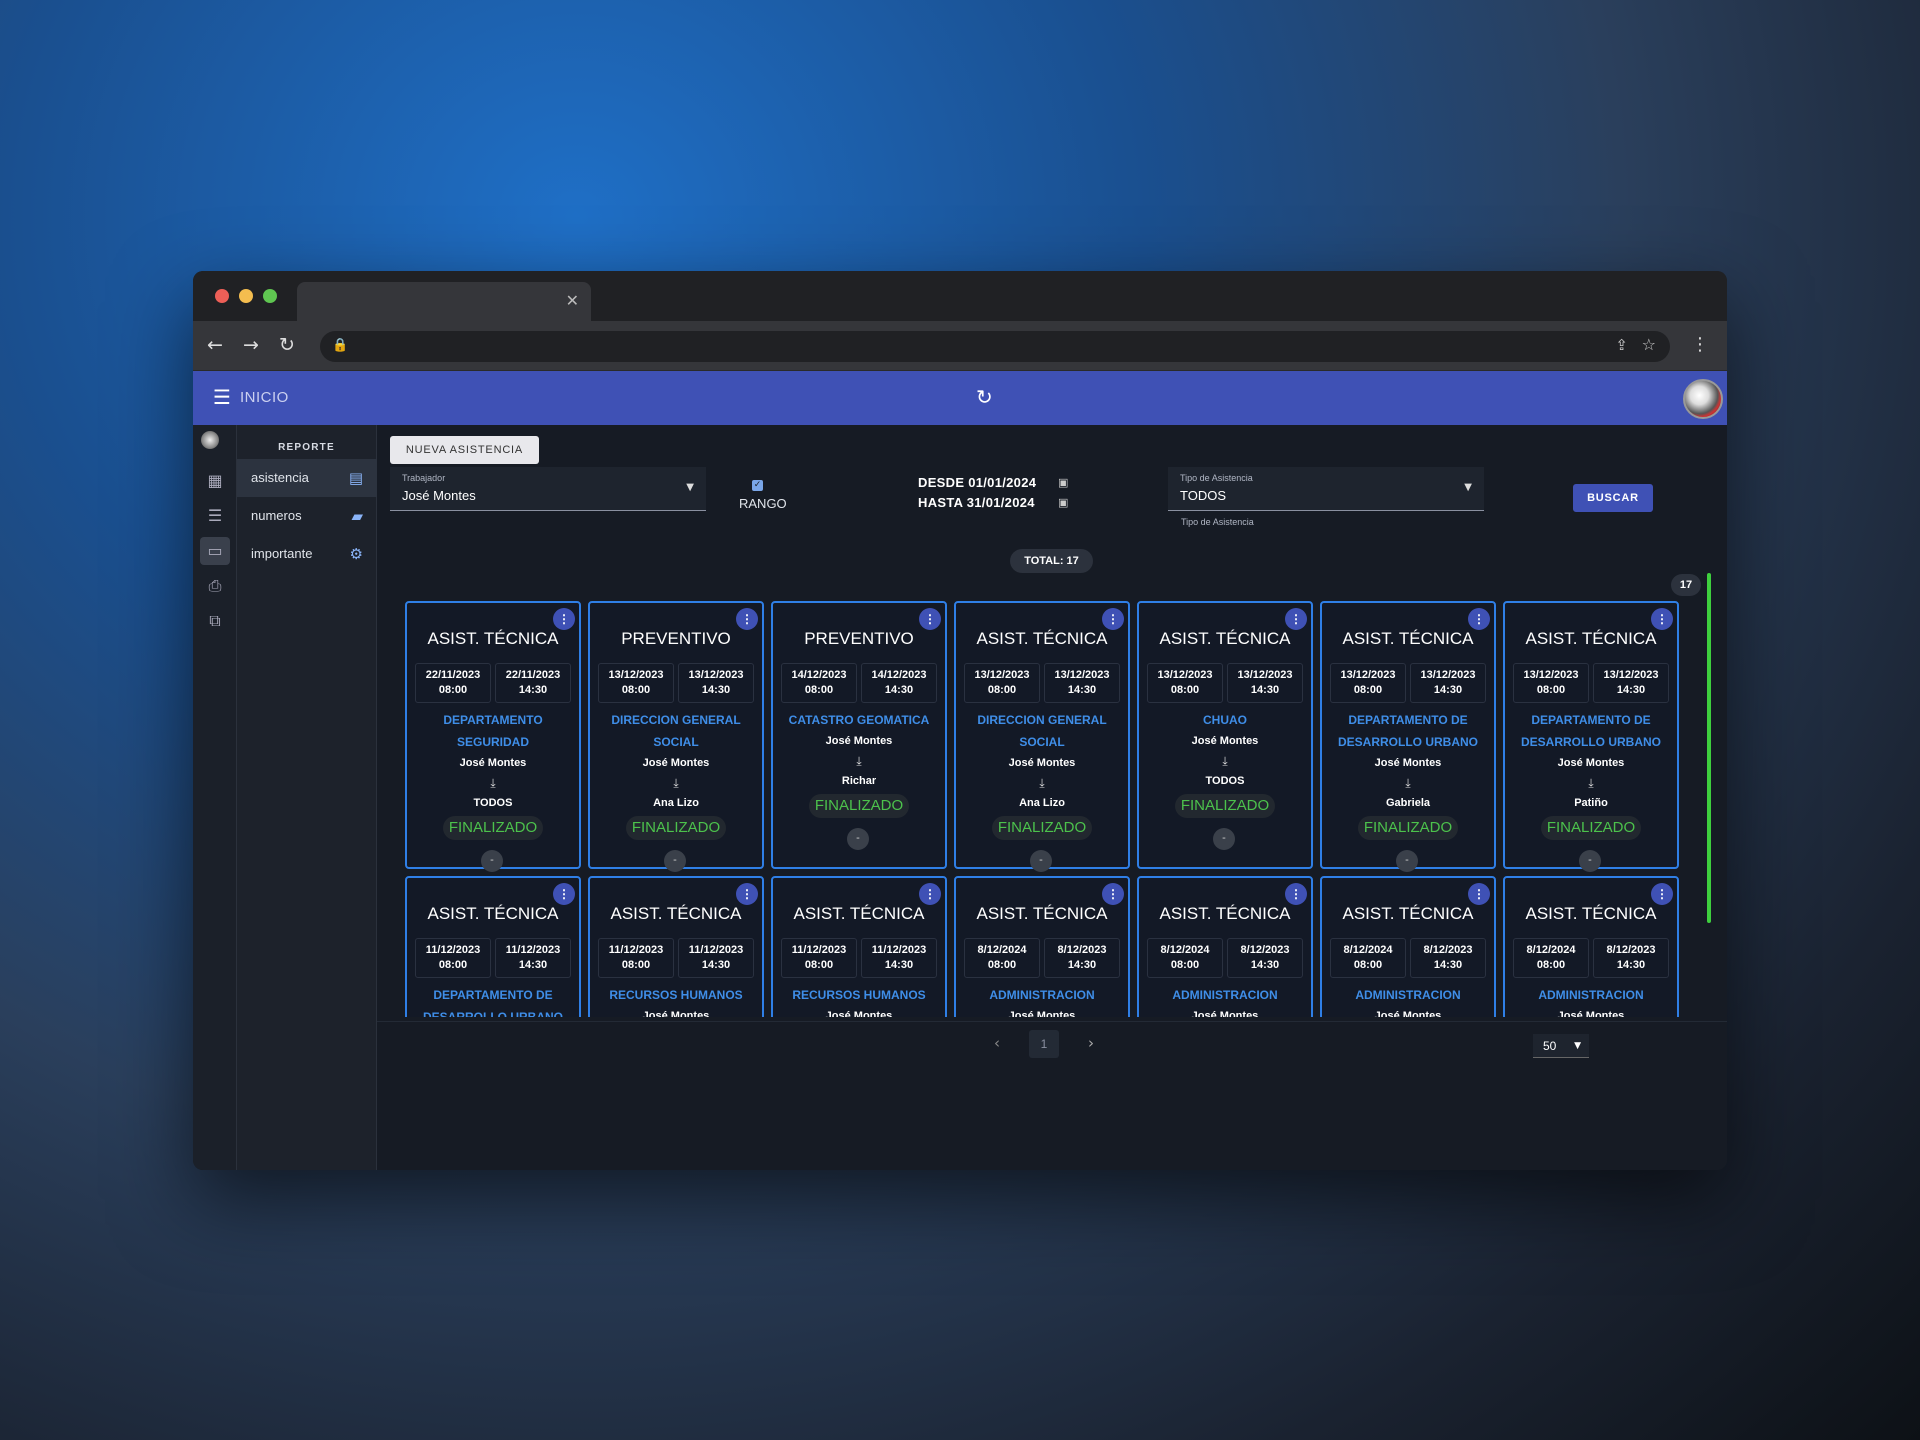 Image resolution: width=1920 pixels, height=1440 pixels. What do you see at coordinates (548, 489) in the screenshot?
I see `trabajador-select: Trabajador José Montes ▼` at bounding box center [548, 489].